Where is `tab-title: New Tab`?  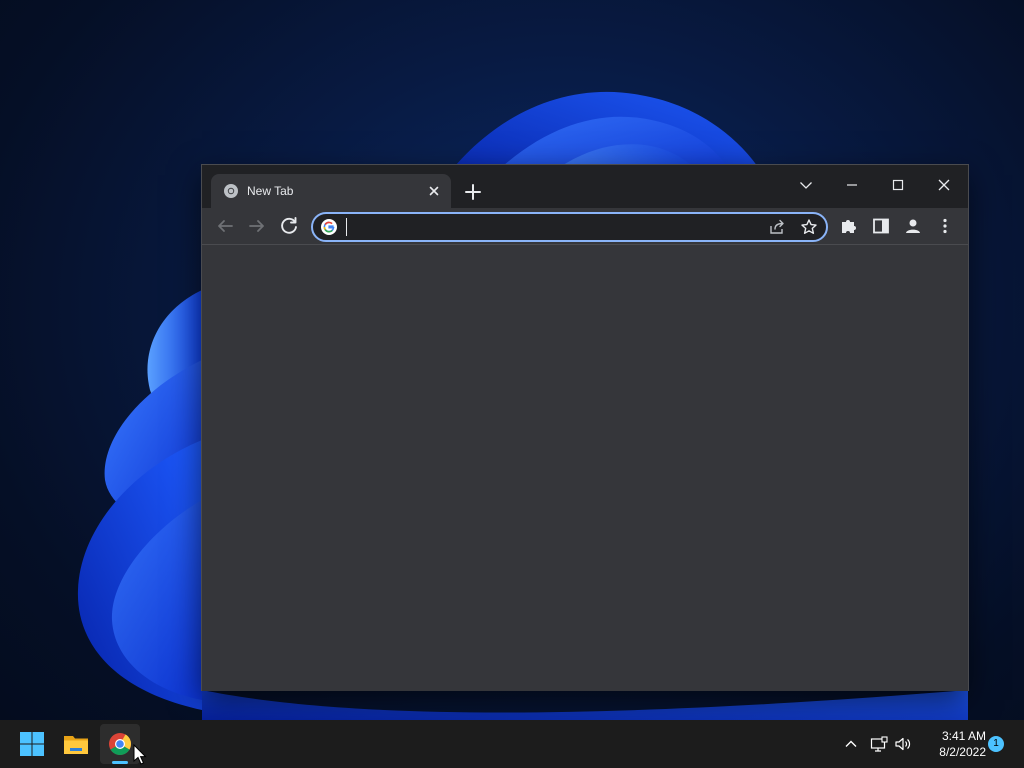
tab-title: New Tab is located at coordinates (270, 191).